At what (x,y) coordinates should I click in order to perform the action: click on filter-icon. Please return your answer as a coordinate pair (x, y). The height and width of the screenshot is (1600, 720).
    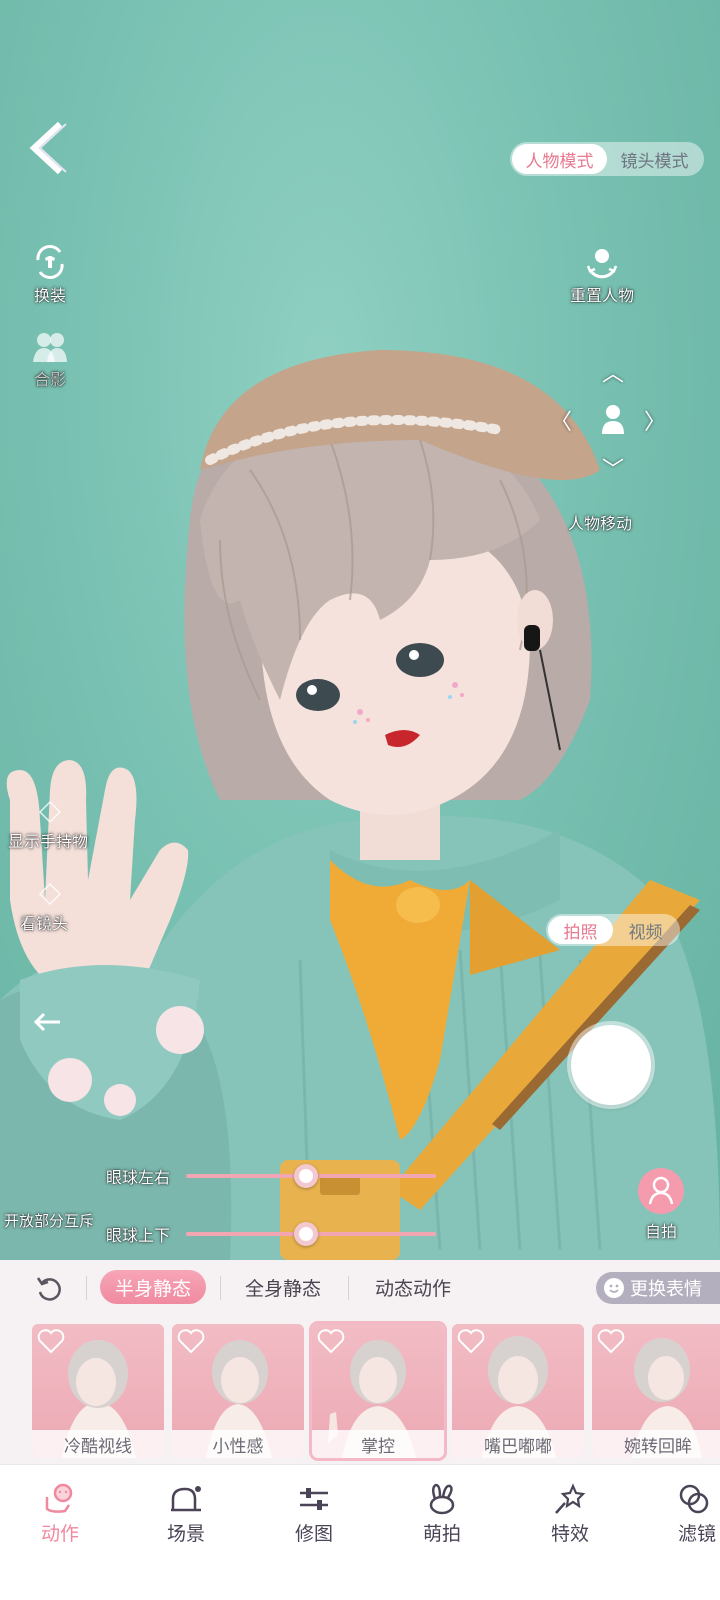
    Looking at the image, I should click on (694, 1499).